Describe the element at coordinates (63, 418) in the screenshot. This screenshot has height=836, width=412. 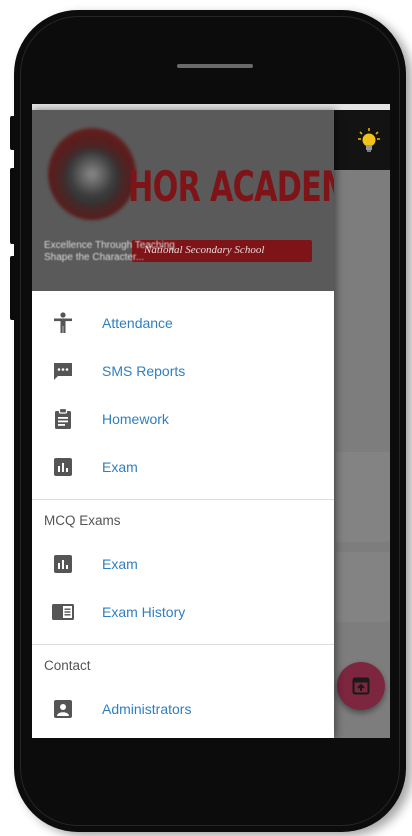
I see `clipboard-icon` at that location.